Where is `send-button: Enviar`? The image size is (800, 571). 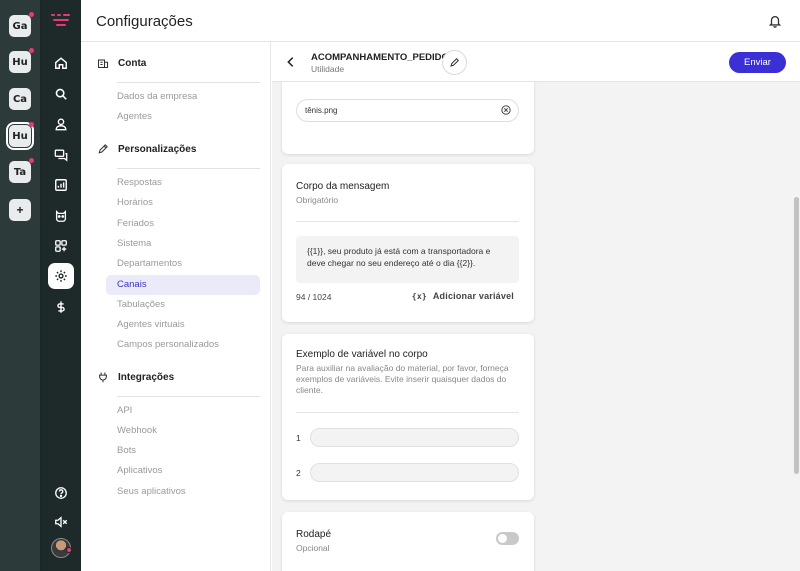 send-button: Enviar is located at coordinates (757, 62).